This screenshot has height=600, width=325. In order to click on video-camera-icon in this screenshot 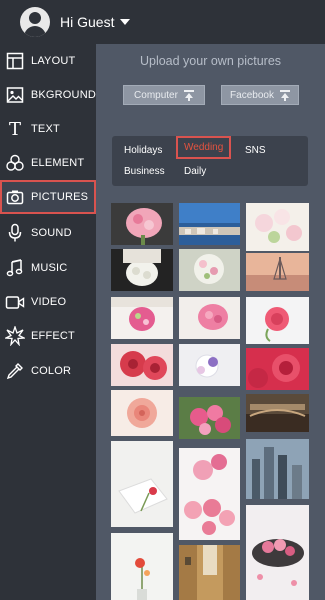, I will do `click(15, 302)`.